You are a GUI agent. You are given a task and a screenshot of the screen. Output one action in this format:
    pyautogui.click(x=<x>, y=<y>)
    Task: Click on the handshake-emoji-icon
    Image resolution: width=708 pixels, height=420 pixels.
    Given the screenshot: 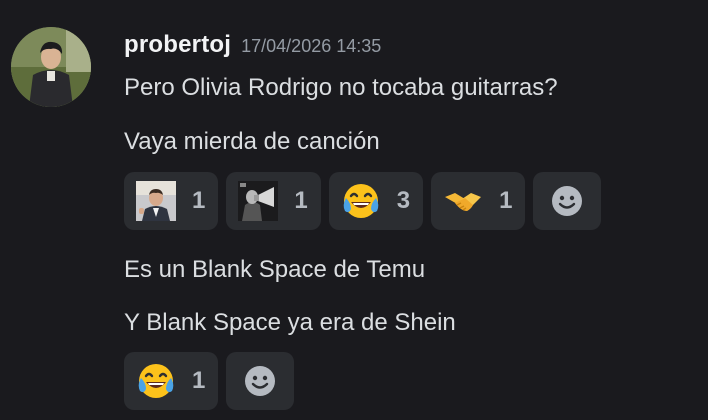 What is the action you would take?
    pyautogui.click(x=463, y=201)
    